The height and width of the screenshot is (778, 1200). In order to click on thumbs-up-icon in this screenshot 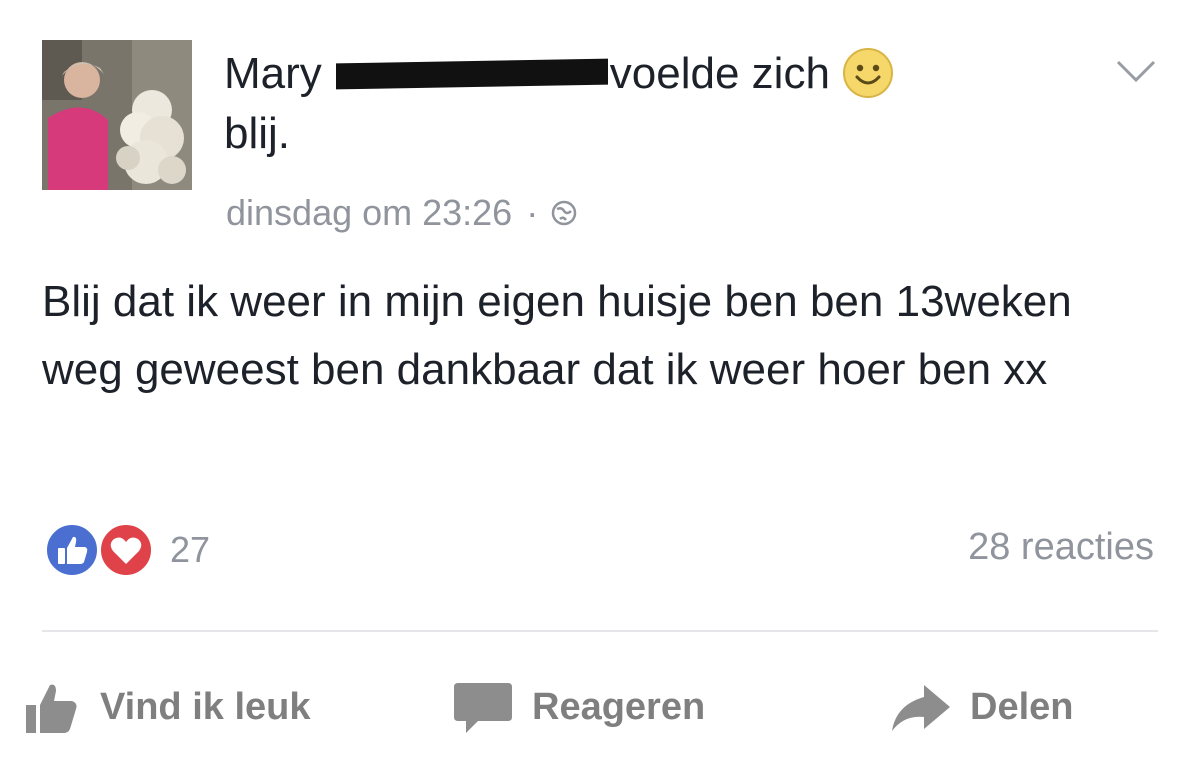, I will do `click(51, 708)`.